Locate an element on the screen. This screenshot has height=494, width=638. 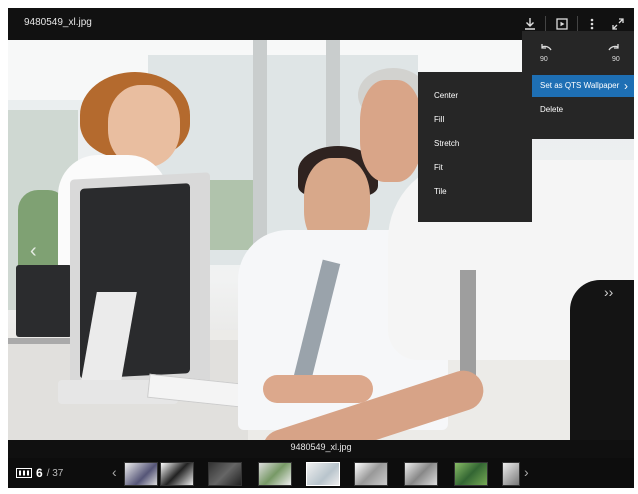
total-count: / 37 is located at coordinates (55, 473).